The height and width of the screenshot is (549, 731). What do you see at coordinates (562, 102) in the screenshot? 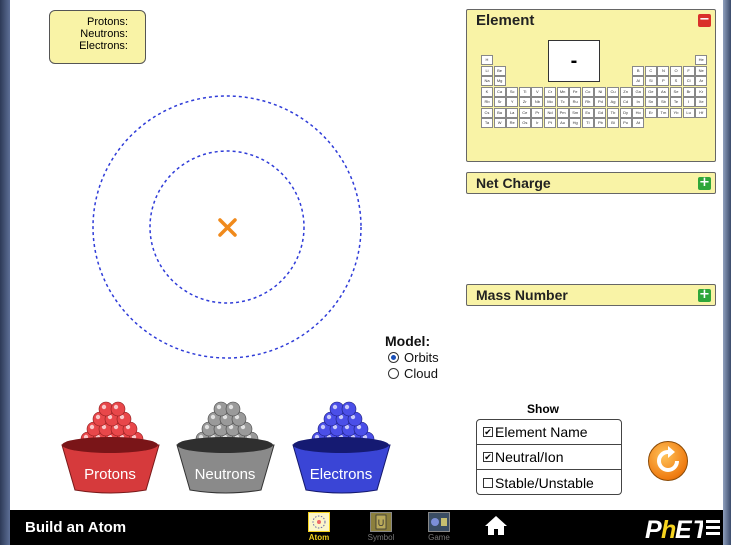
I see `periodic-table-cell: Tc` at bounding box center [562, 102].